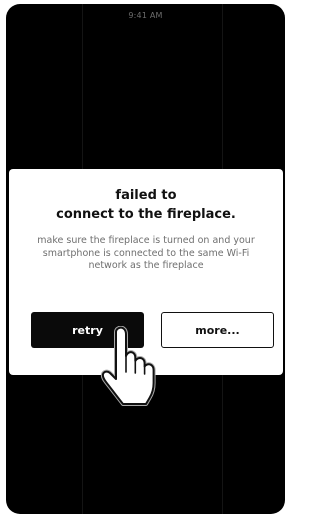  Describe the element at coordinates (146, 195) in the screenshot. I see `dialog-title-line1: failed to` at that location.